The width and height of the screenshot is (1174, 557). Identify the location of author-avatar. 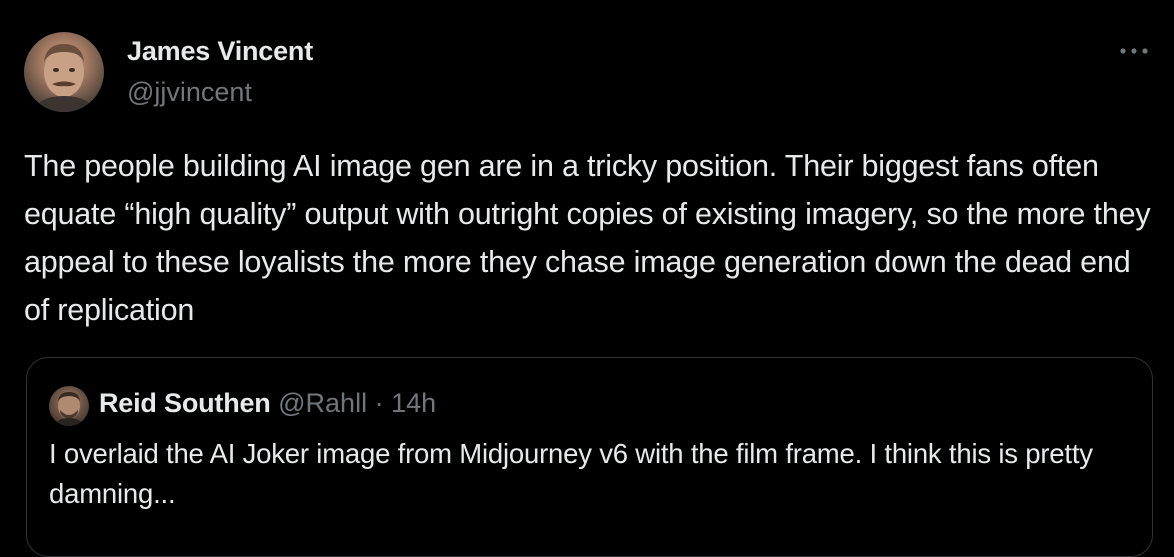
(64, 72).